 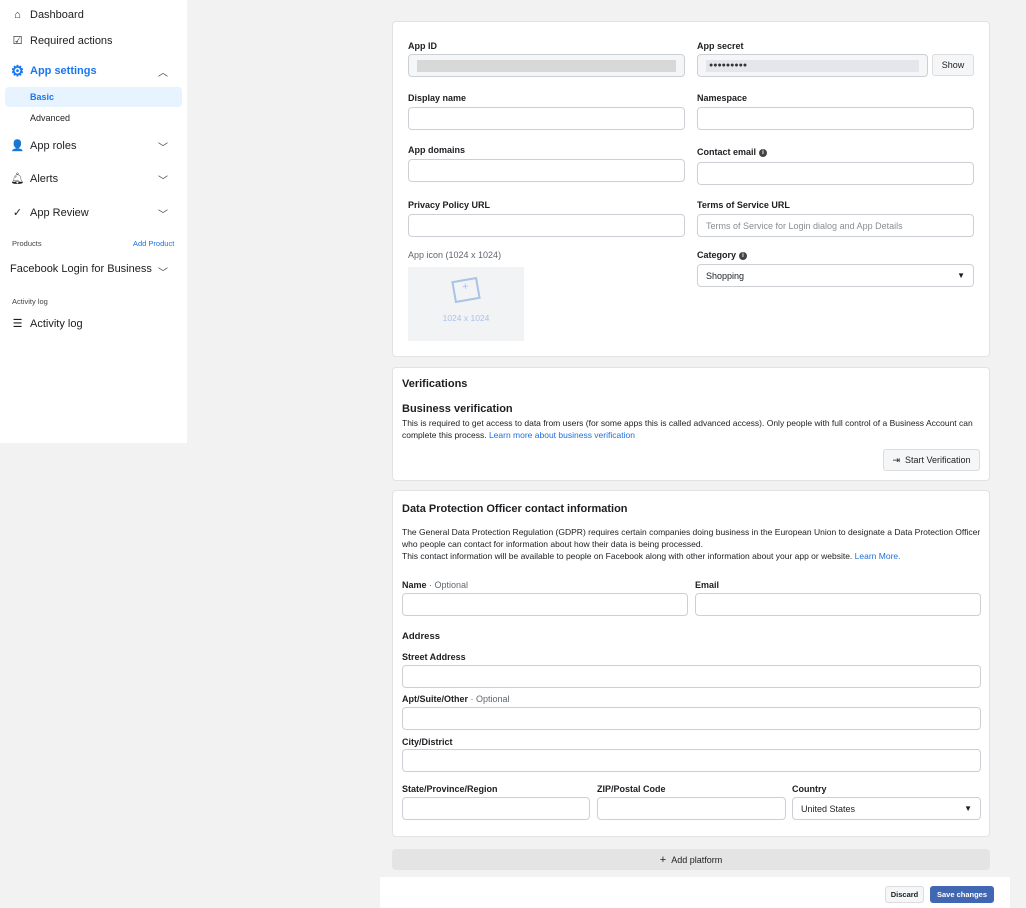 What do you see at coordinates (53, 145) in the screenshot?
I see `label: App roles` at bounding box center [53, 145].